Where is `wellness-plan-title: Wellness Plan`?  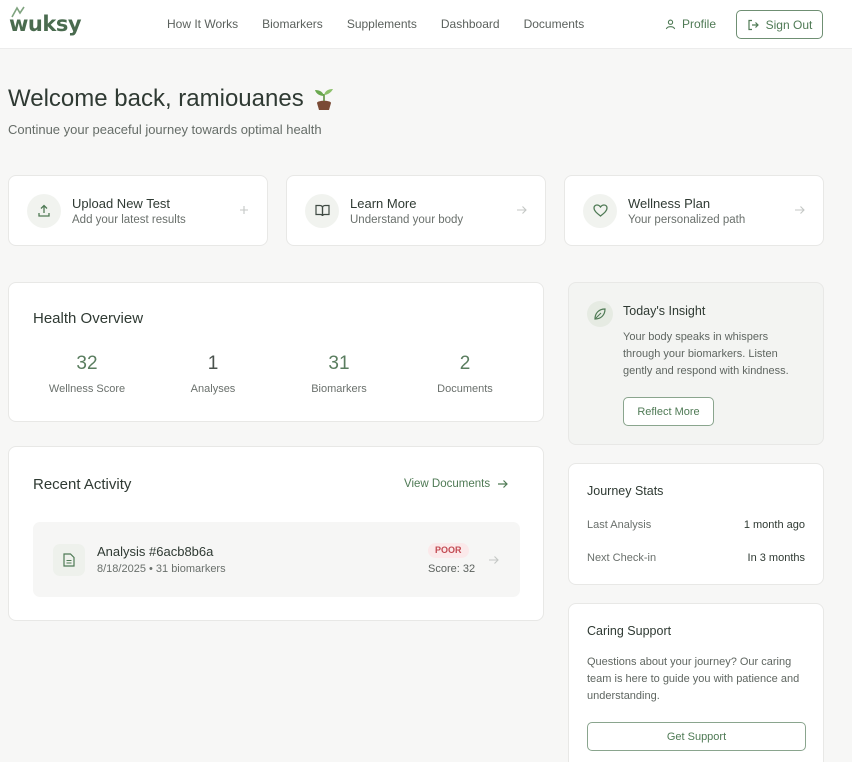 wellness-plan-title: Wellness Plan is located at coordinates (669, 203).